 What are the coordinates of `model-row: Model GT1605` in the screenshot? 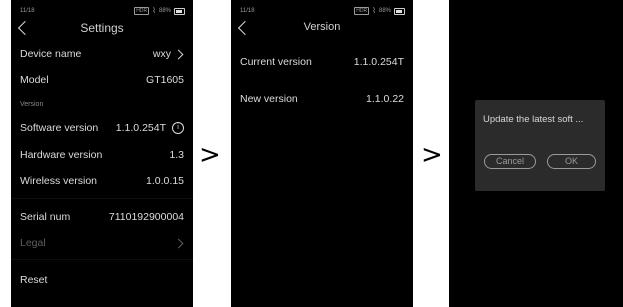 It's located at (102, 80).